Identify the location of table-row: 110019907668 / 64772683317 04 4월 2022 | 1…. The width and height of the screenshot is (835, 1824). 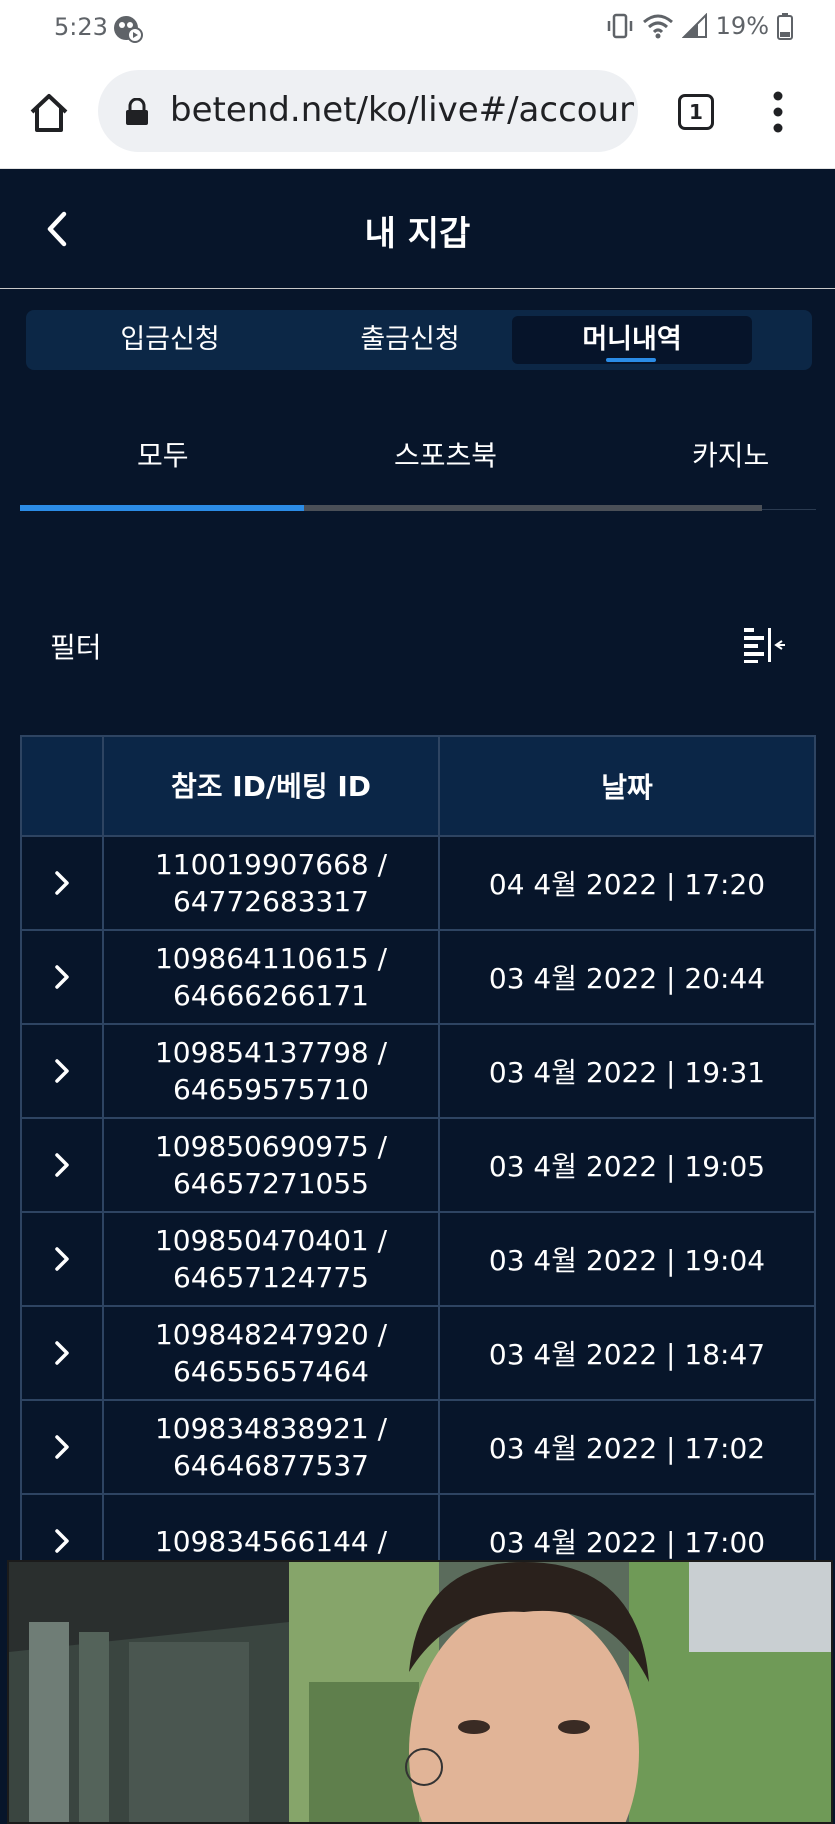
(418, 883).